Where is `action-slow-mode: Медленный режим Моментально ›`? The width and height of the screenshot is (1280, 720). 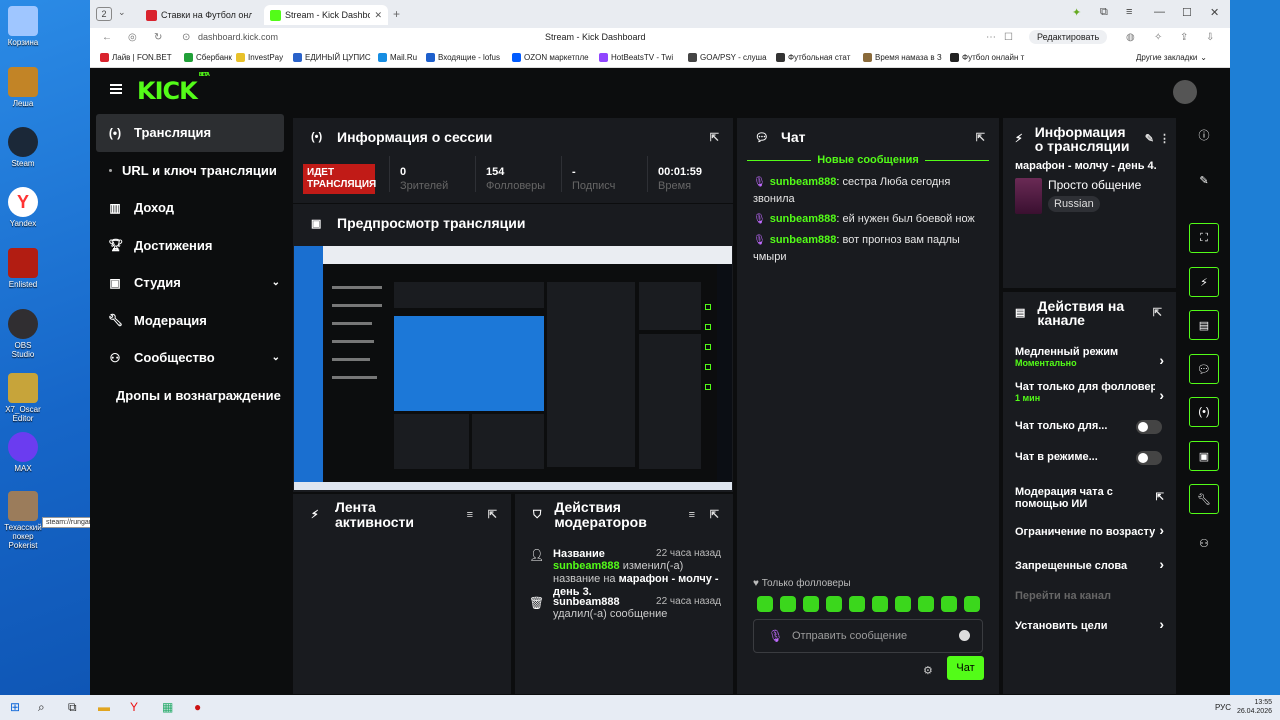
action-slow-mode: Медленный режим Моментально › is located at coordinates (1089, 363).